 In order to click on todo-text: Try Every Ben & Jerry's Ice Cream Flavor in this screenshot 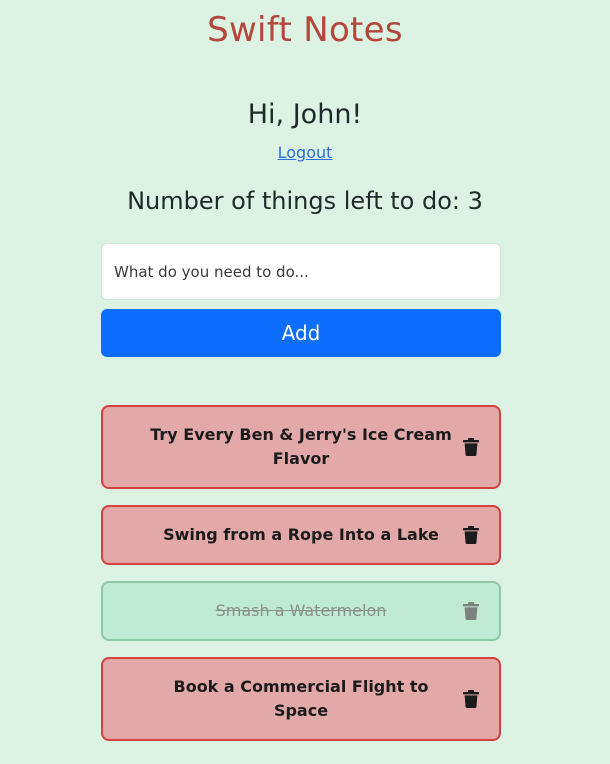, I will do `click(301, 446)`.